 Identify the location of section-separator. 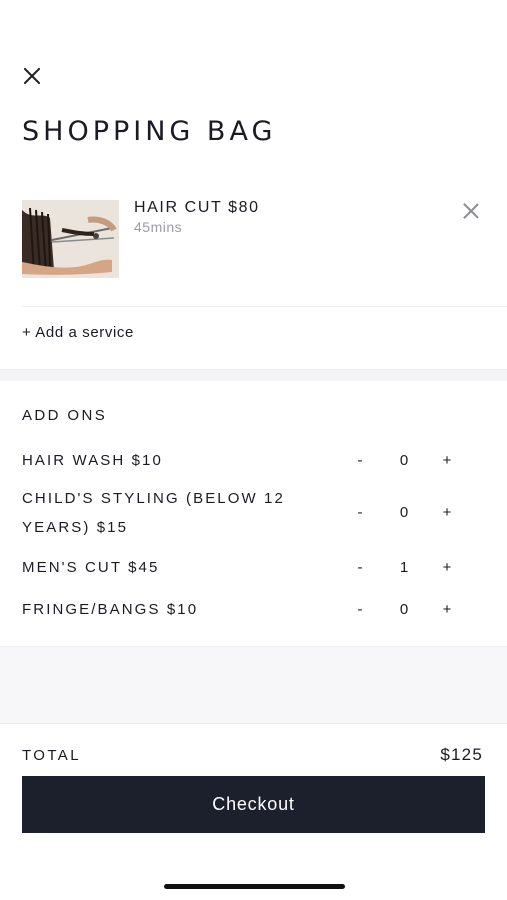
(253, 375).